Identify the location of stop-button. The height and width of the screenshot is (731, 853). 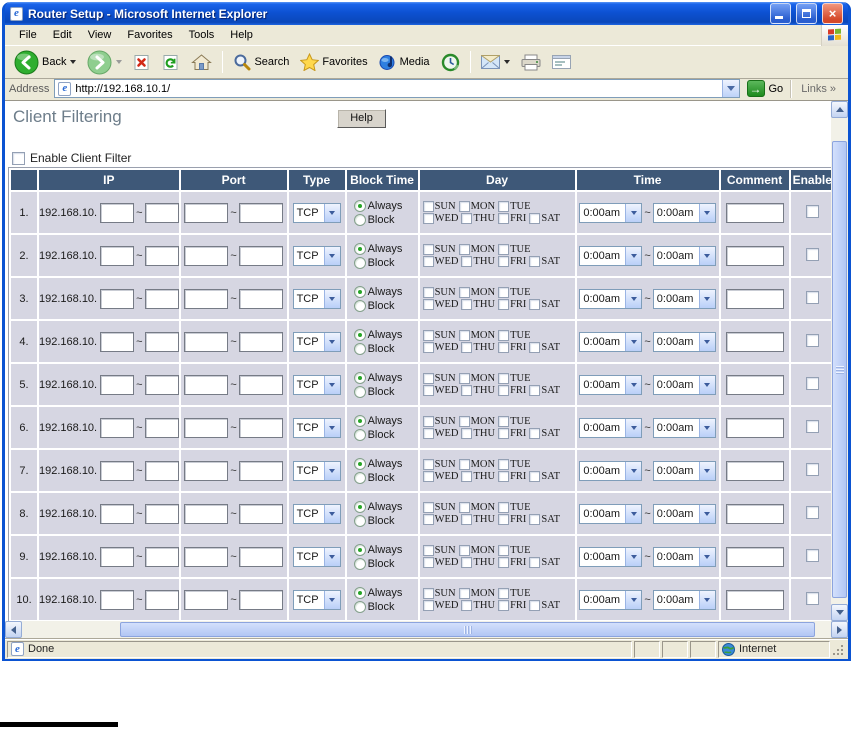
(142, 62).